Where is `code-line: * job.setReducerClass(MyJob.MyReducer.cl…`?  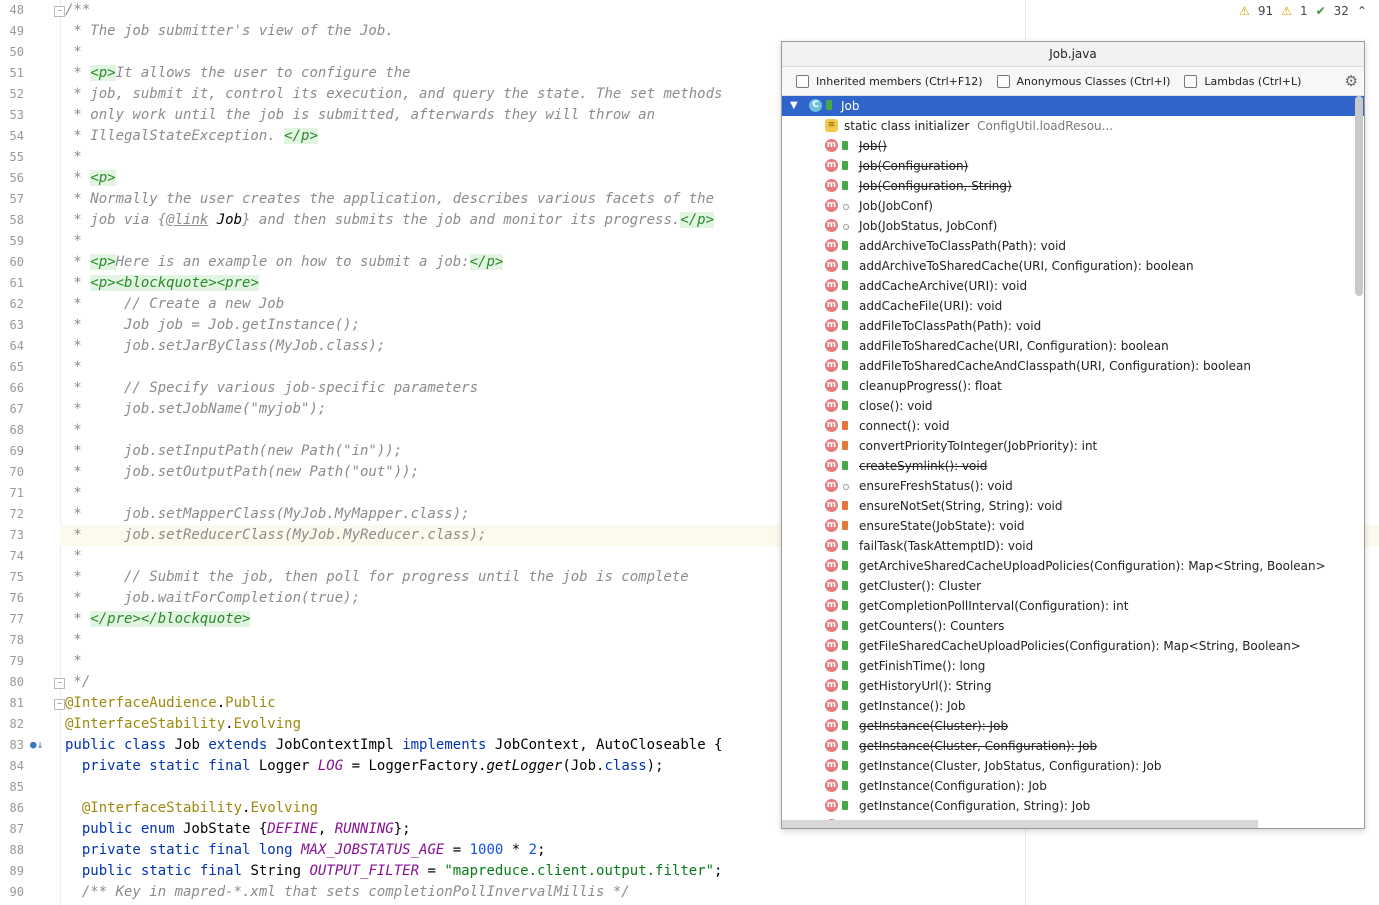
code-line: * job.setReducerClass(MyJob.MyReducer.cl… is located at coordinates (275, 535).